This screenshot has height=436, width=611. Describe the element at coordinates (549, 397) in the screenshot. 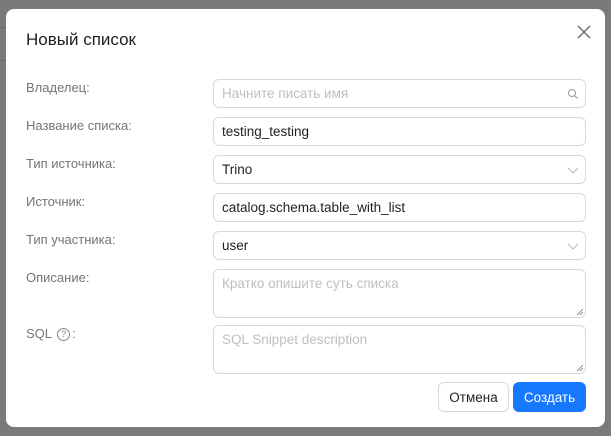

I see `create-button: Создать` at that location.